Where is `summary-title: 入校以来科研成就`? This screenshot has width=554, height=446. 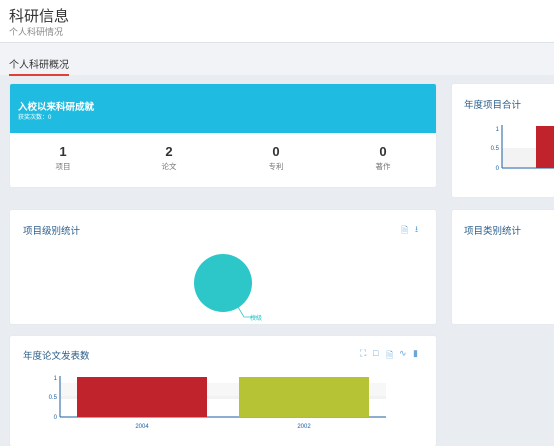 summary-title: 入校以来科研成就 is located at coordinates (56, 107).